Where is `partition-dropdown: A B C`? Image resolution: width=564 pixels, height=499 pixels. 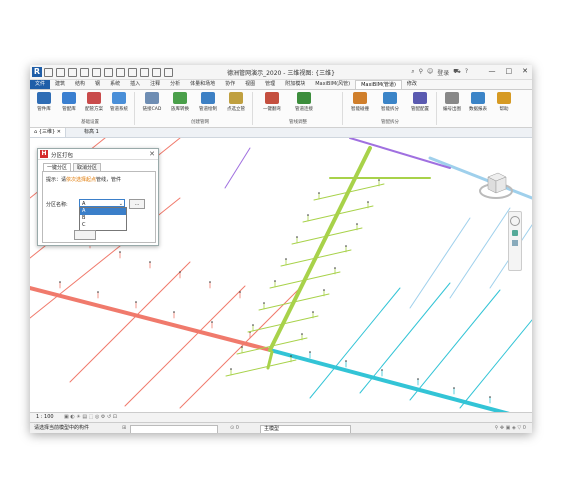 partition-dropdown: A B C is located at coordinates (103, 219).